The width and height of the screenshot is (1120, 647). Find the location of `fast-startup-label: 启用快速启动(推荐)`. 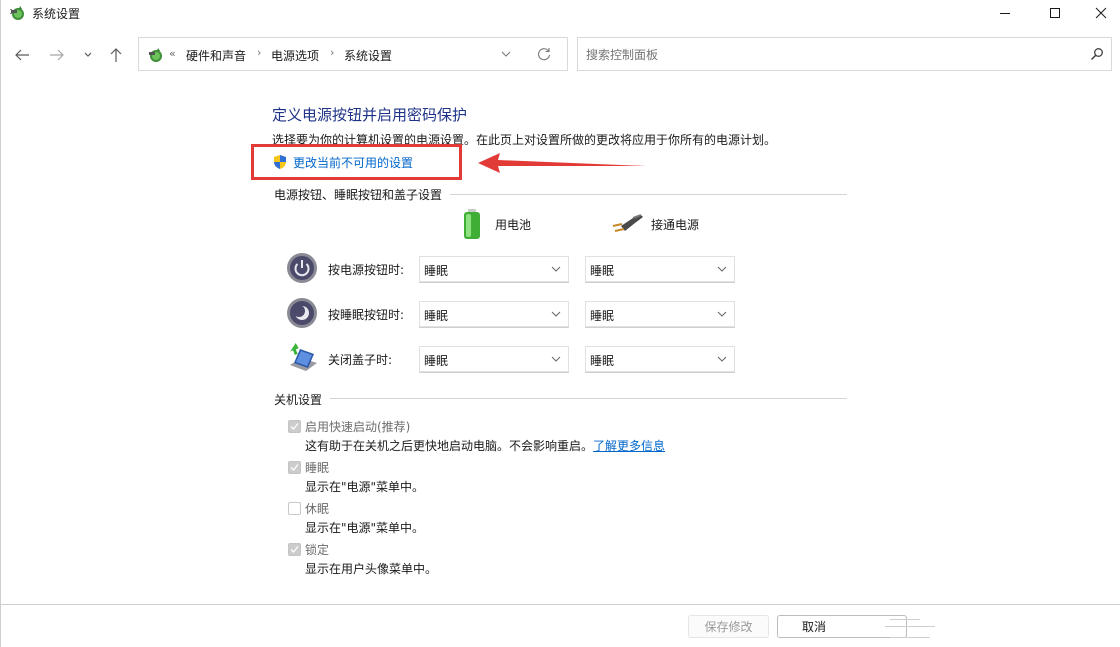

fast-startup-label: 启用快速启动(推荐) is located at coordinates (358, 426).